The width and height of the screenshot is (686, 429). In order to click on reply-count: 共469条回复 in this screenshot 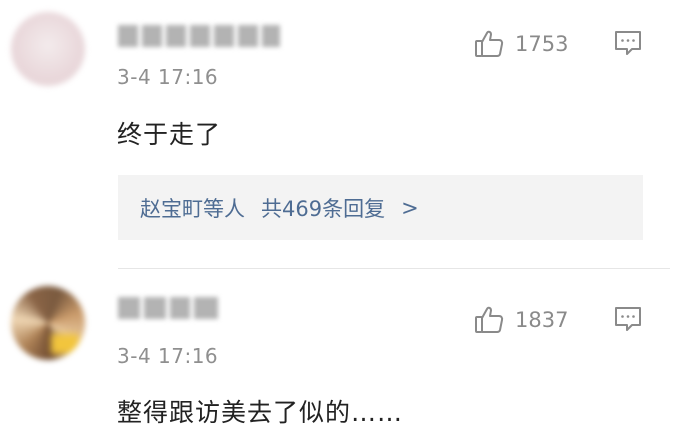, I will do `click(323, 208)`.